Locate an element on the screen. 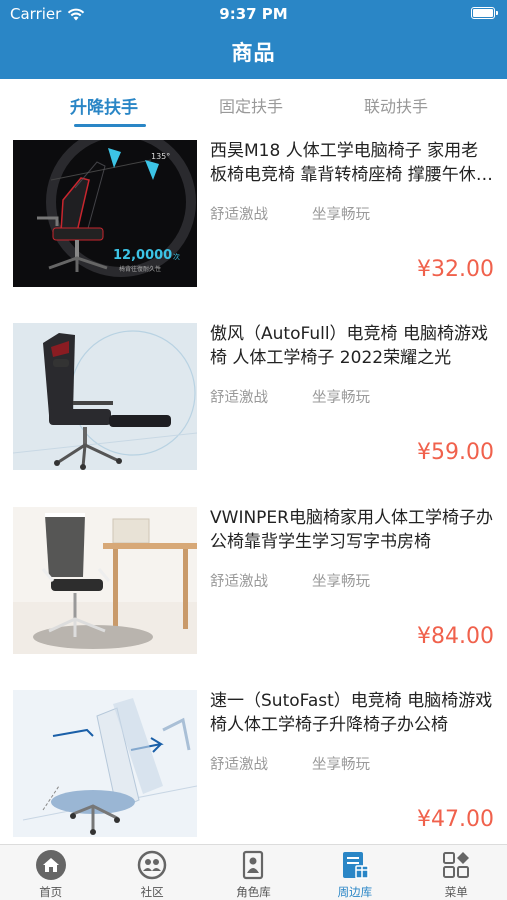 This screenshot has width=507, height=900. status-bar: Carrier 9:37 PM is located at coordinates (253, 14).